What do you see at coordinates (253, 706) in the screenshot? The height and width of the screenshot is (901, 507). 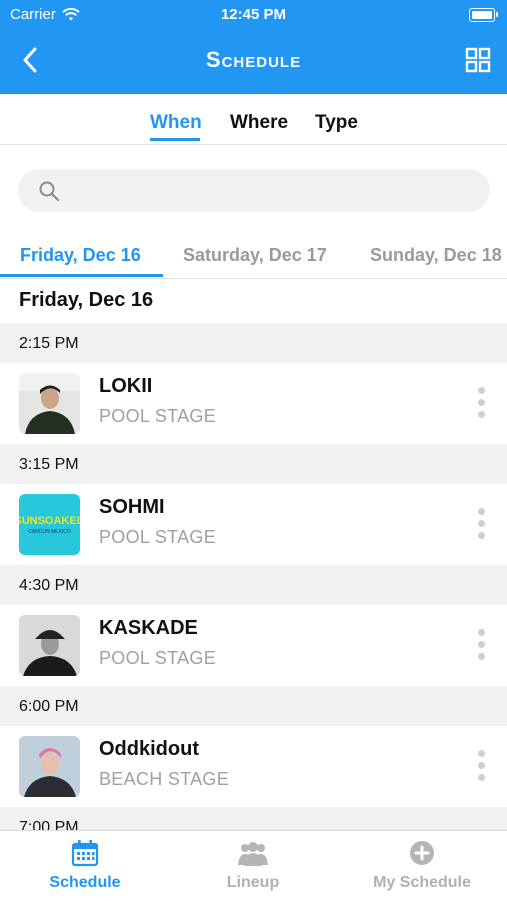 I see `time-header: 6:00 PM` at bounding box center [253, 706].